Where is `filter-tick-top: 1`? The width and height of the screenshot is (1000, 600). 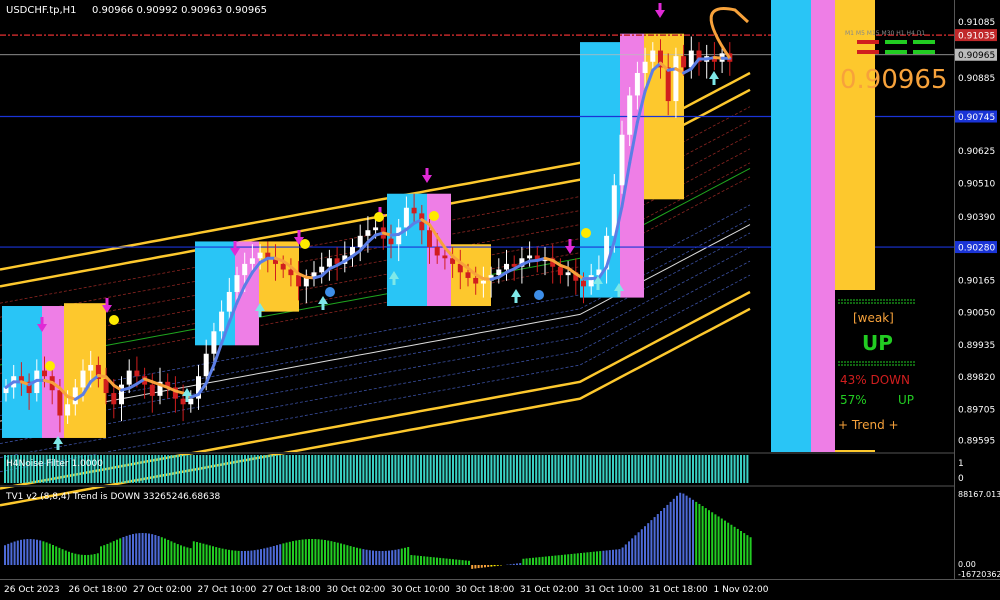 filter-tick-top: 1 is located at coordinates (961, 464).